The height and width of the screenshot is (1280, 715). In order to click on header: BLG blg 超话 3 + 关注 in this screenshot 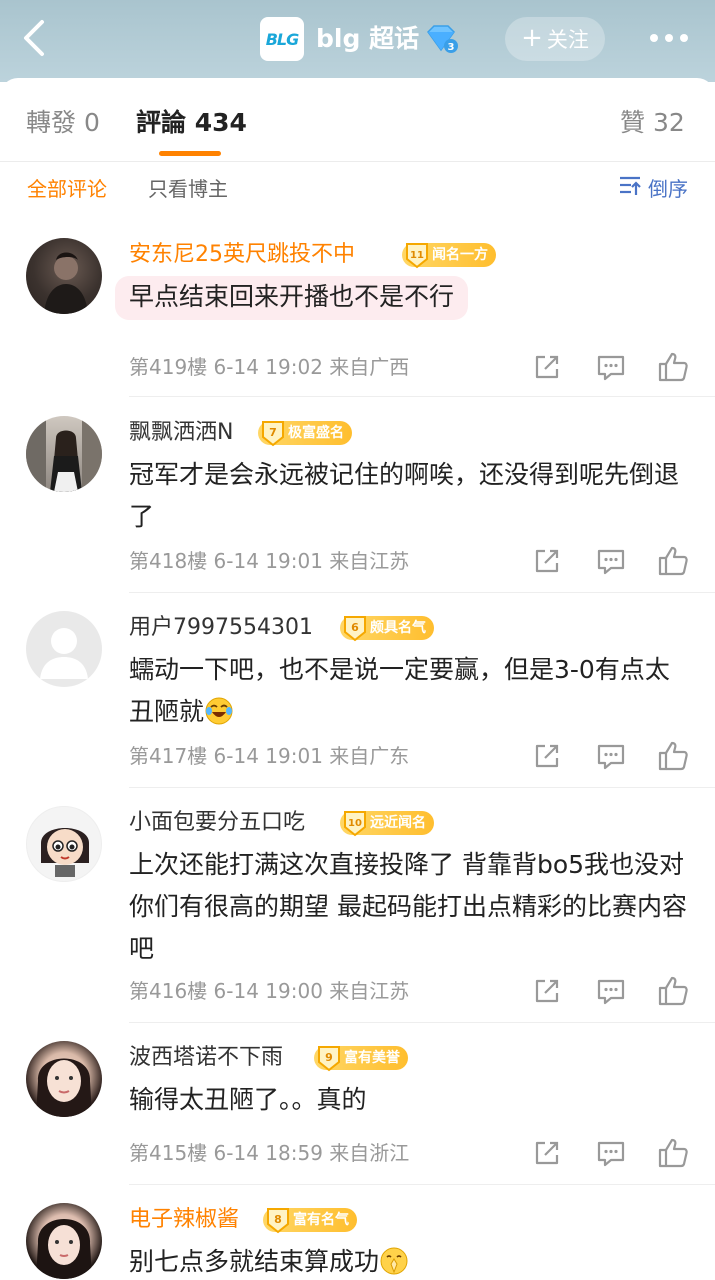, I will do `click(357, 41)`.